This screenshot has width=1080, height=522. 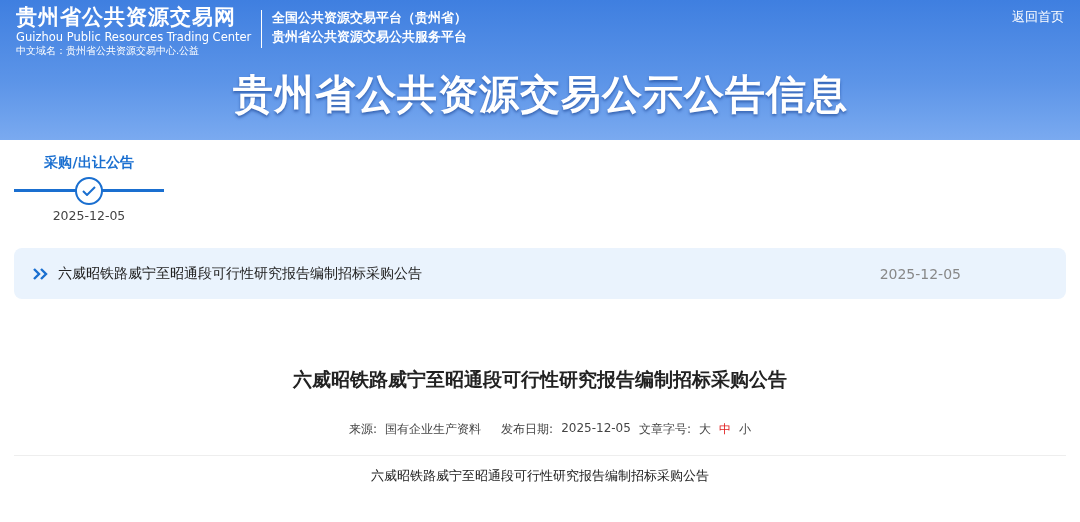 I want to click on site-name: 贵州省公共资源交易网, so click(x=126, y=17).